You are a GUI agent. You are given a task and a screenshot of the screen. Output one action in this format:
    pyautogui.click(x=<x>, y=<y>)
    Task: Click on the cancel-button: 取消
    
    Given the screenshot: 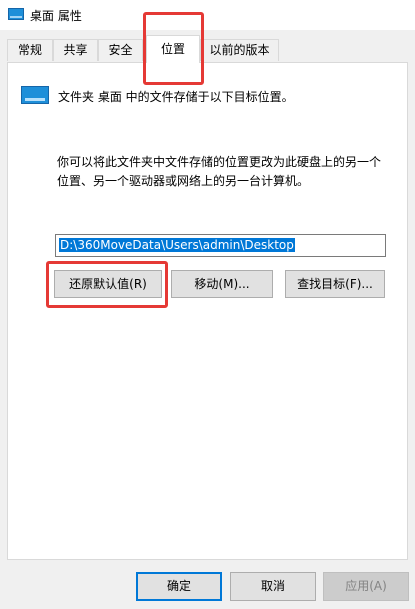 What is the action you would take?
    pyautogui.click(x=273, y=586)
    